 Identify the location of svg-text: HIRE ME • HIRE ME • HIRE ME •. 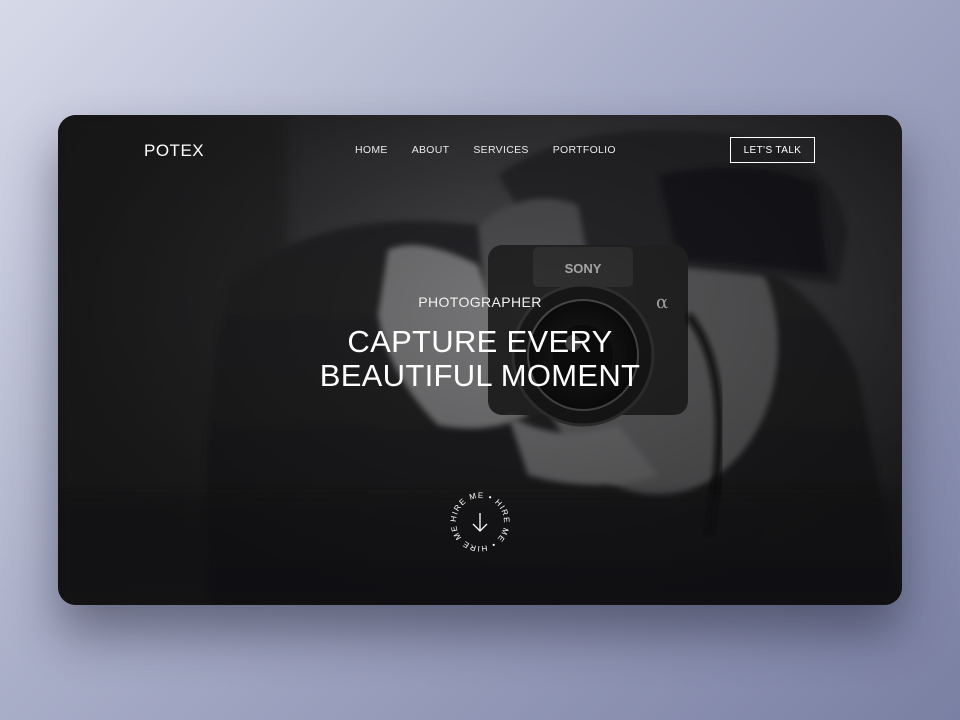
(478, 520).